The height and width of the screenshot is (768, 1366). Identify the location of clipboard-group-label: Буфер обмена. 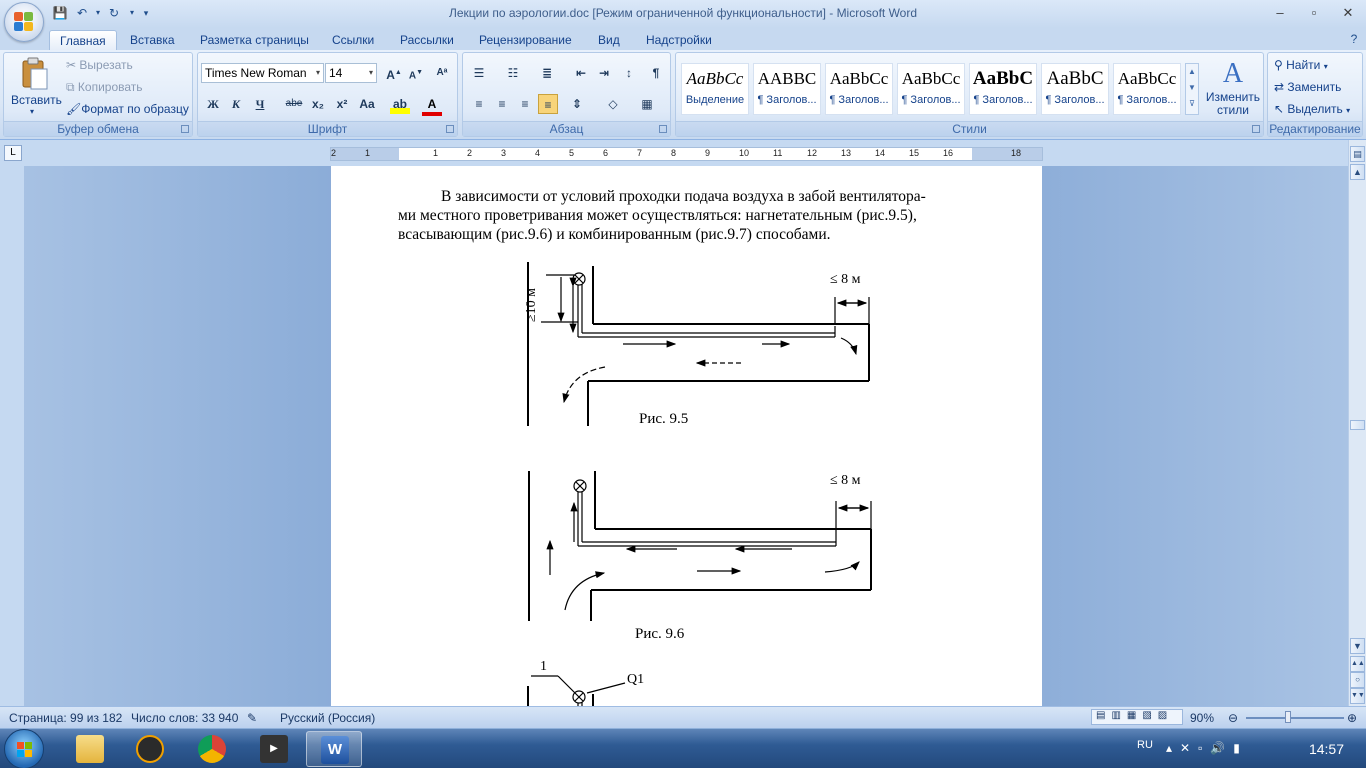
(98, 128).